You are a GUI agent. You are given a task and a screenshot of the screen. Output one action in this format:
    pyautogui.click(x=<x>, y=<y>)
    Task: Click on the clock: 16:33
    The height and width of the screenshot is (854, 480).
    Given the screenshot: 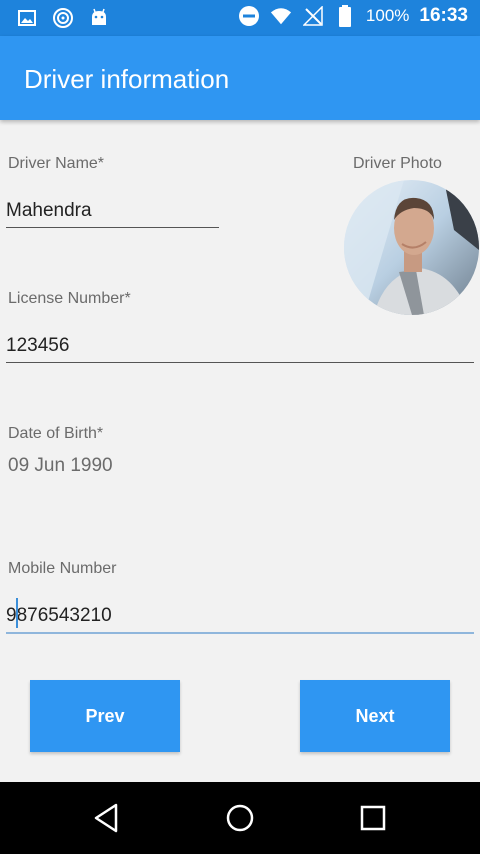 What is the action you would take?
    pyautogui.click(x=443, y=15)
    